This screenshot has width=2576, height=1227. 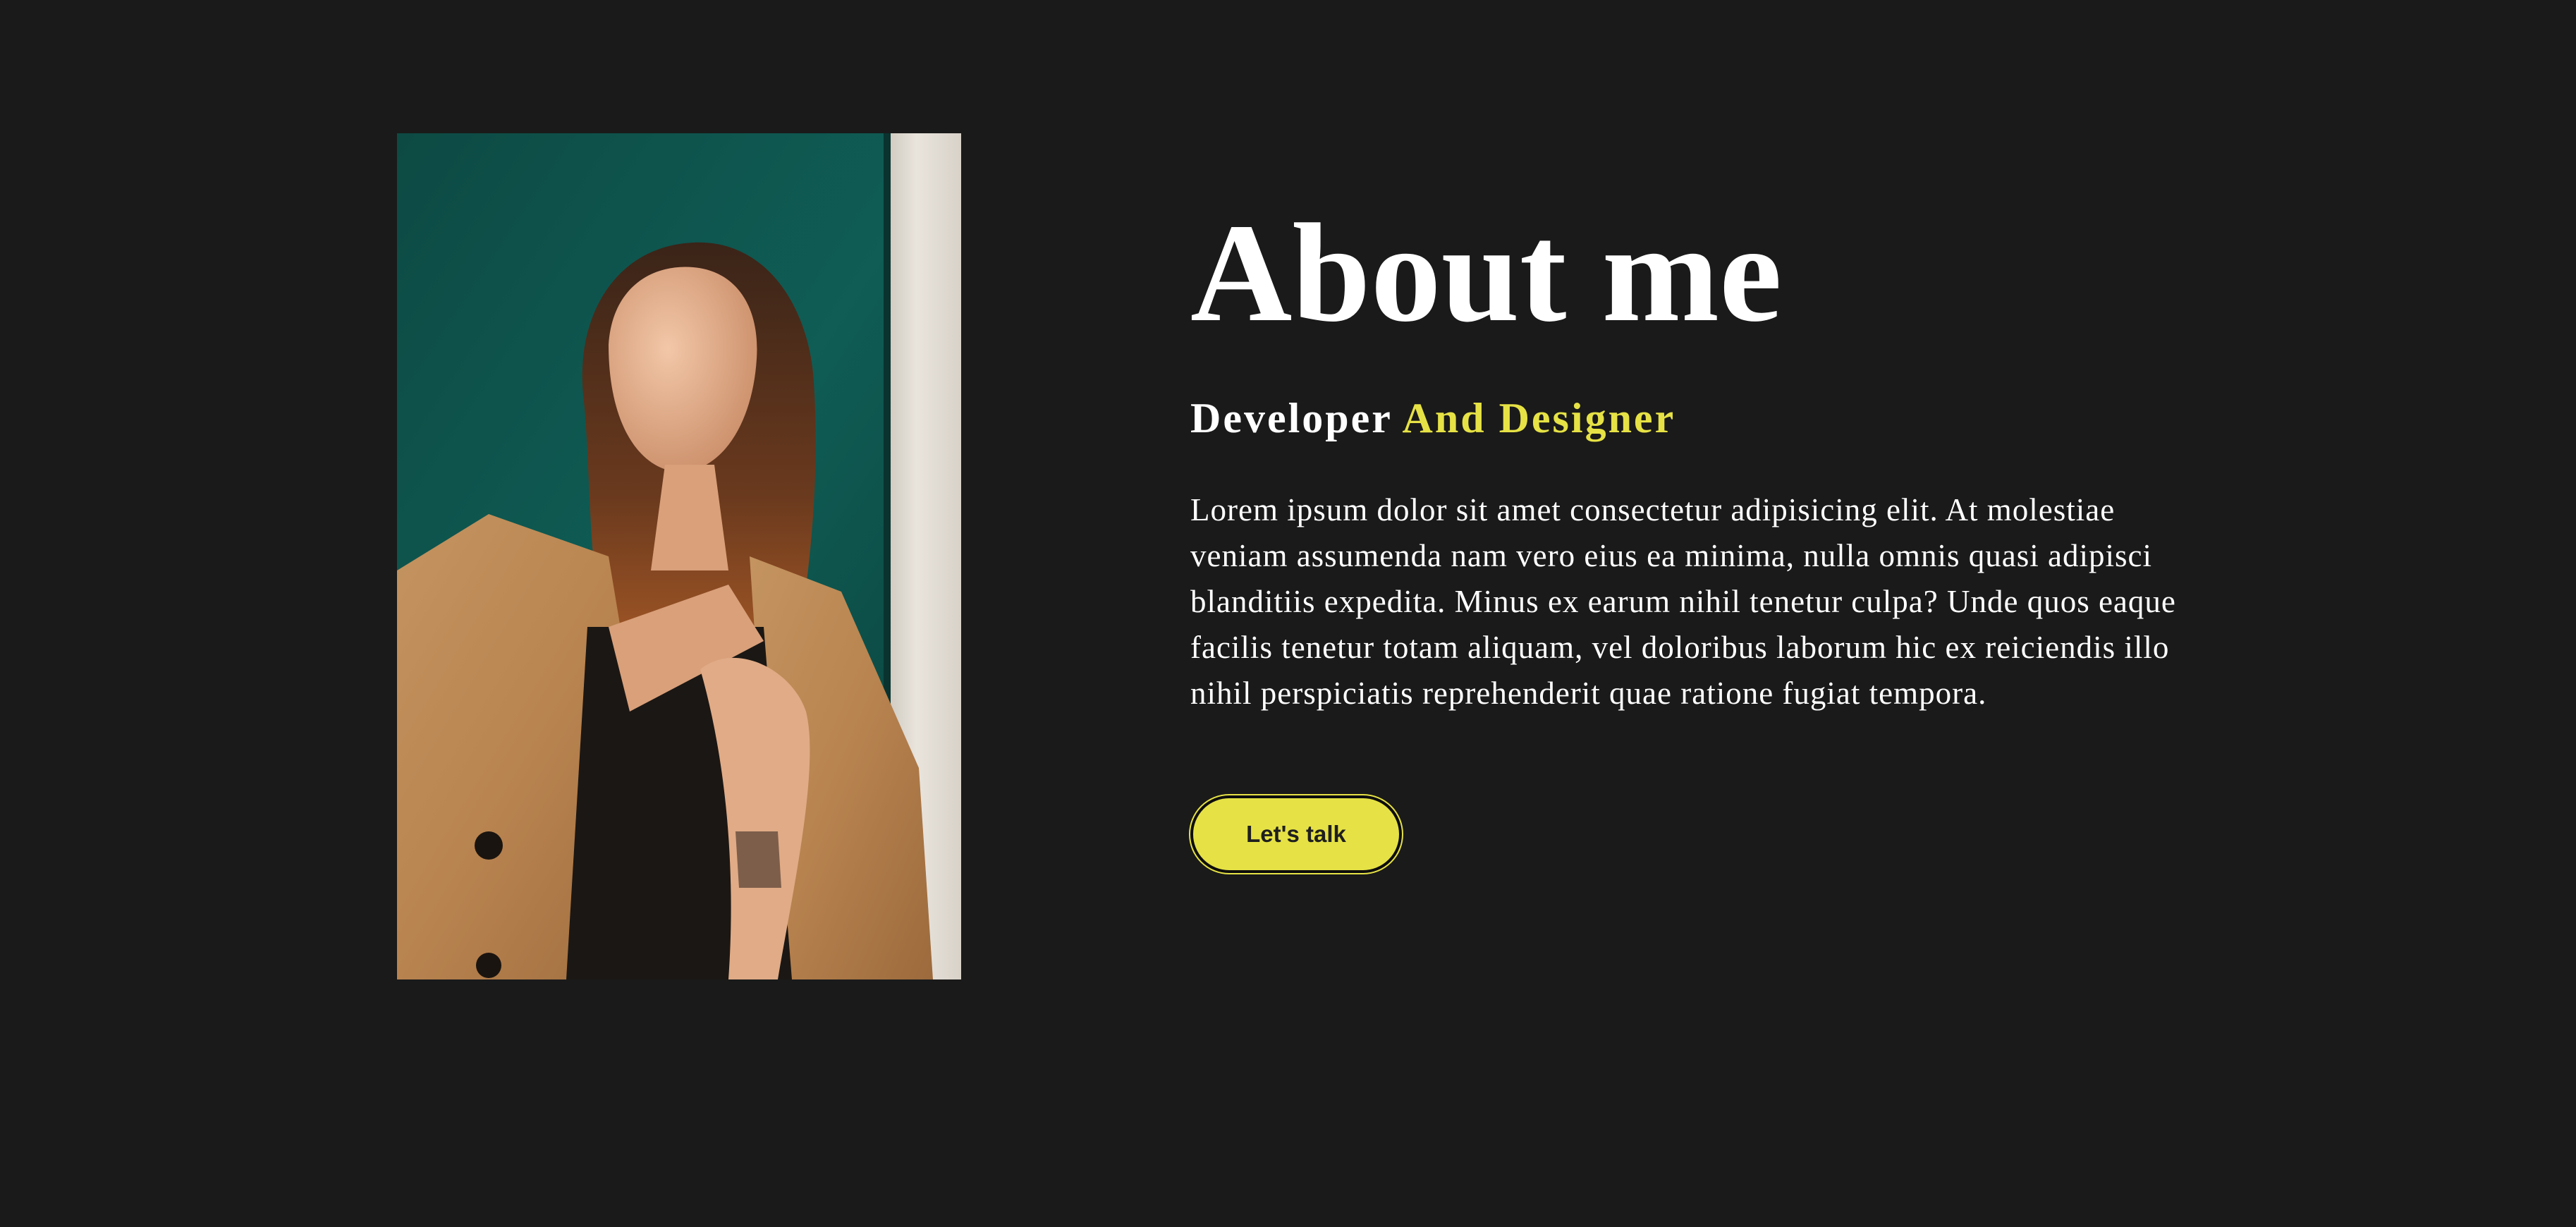 What do you see at coordinates (1291, 418) in the screenshot?
I see `subtitle-role-primary: Developer` at bounding box center [1291, 418].